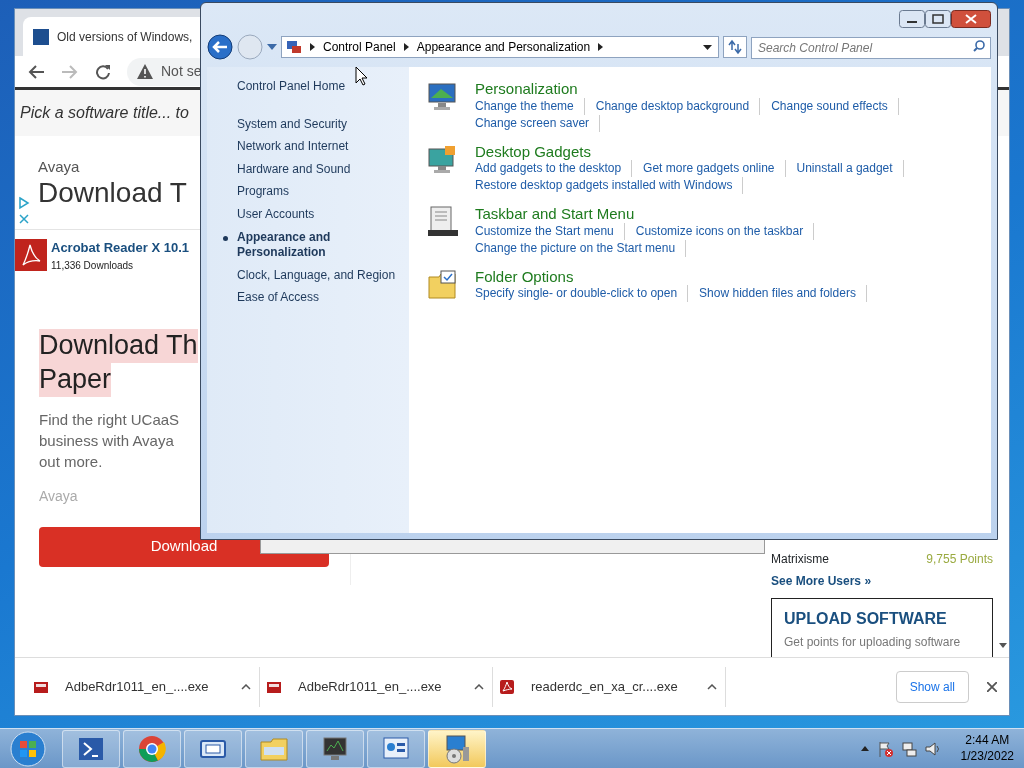 Image resolution: width=1024 pixels, height=768 pixels. Describe the element at coordinates (938, 19) in the screenshot. I see `maximize-icon` at that location.